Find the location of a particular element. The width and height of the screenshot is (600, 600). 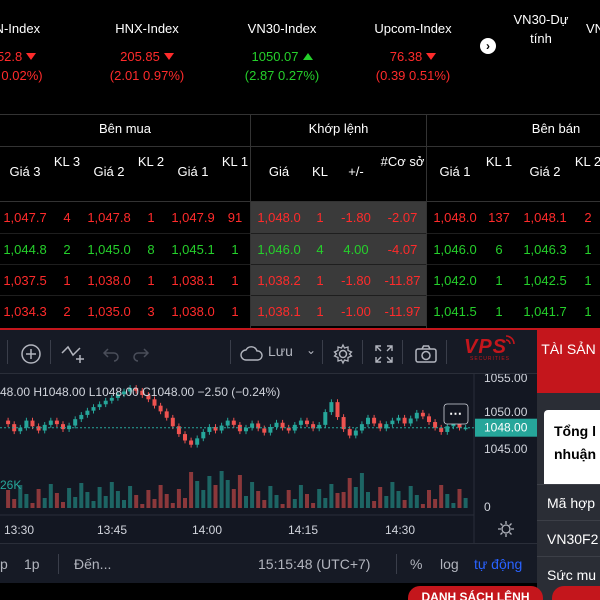

order-book-cell: 1,047.8 is located at coordinates (109, 217).